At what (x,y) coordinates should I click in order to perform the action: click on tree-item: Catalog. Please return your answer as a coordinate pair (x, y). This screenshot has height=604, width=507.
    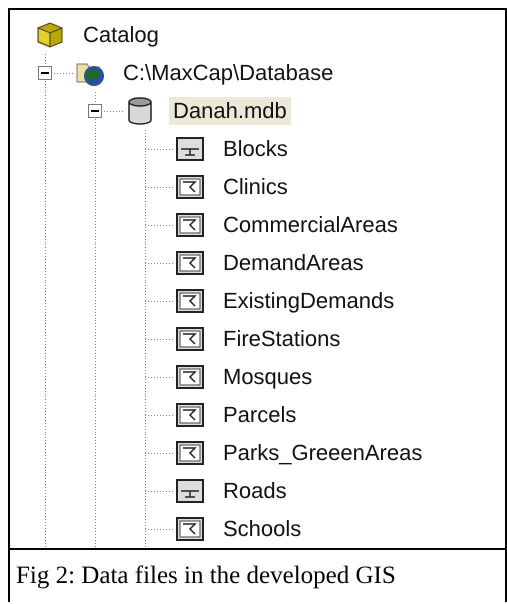
    Looking at the image, I should click on (121, 35).